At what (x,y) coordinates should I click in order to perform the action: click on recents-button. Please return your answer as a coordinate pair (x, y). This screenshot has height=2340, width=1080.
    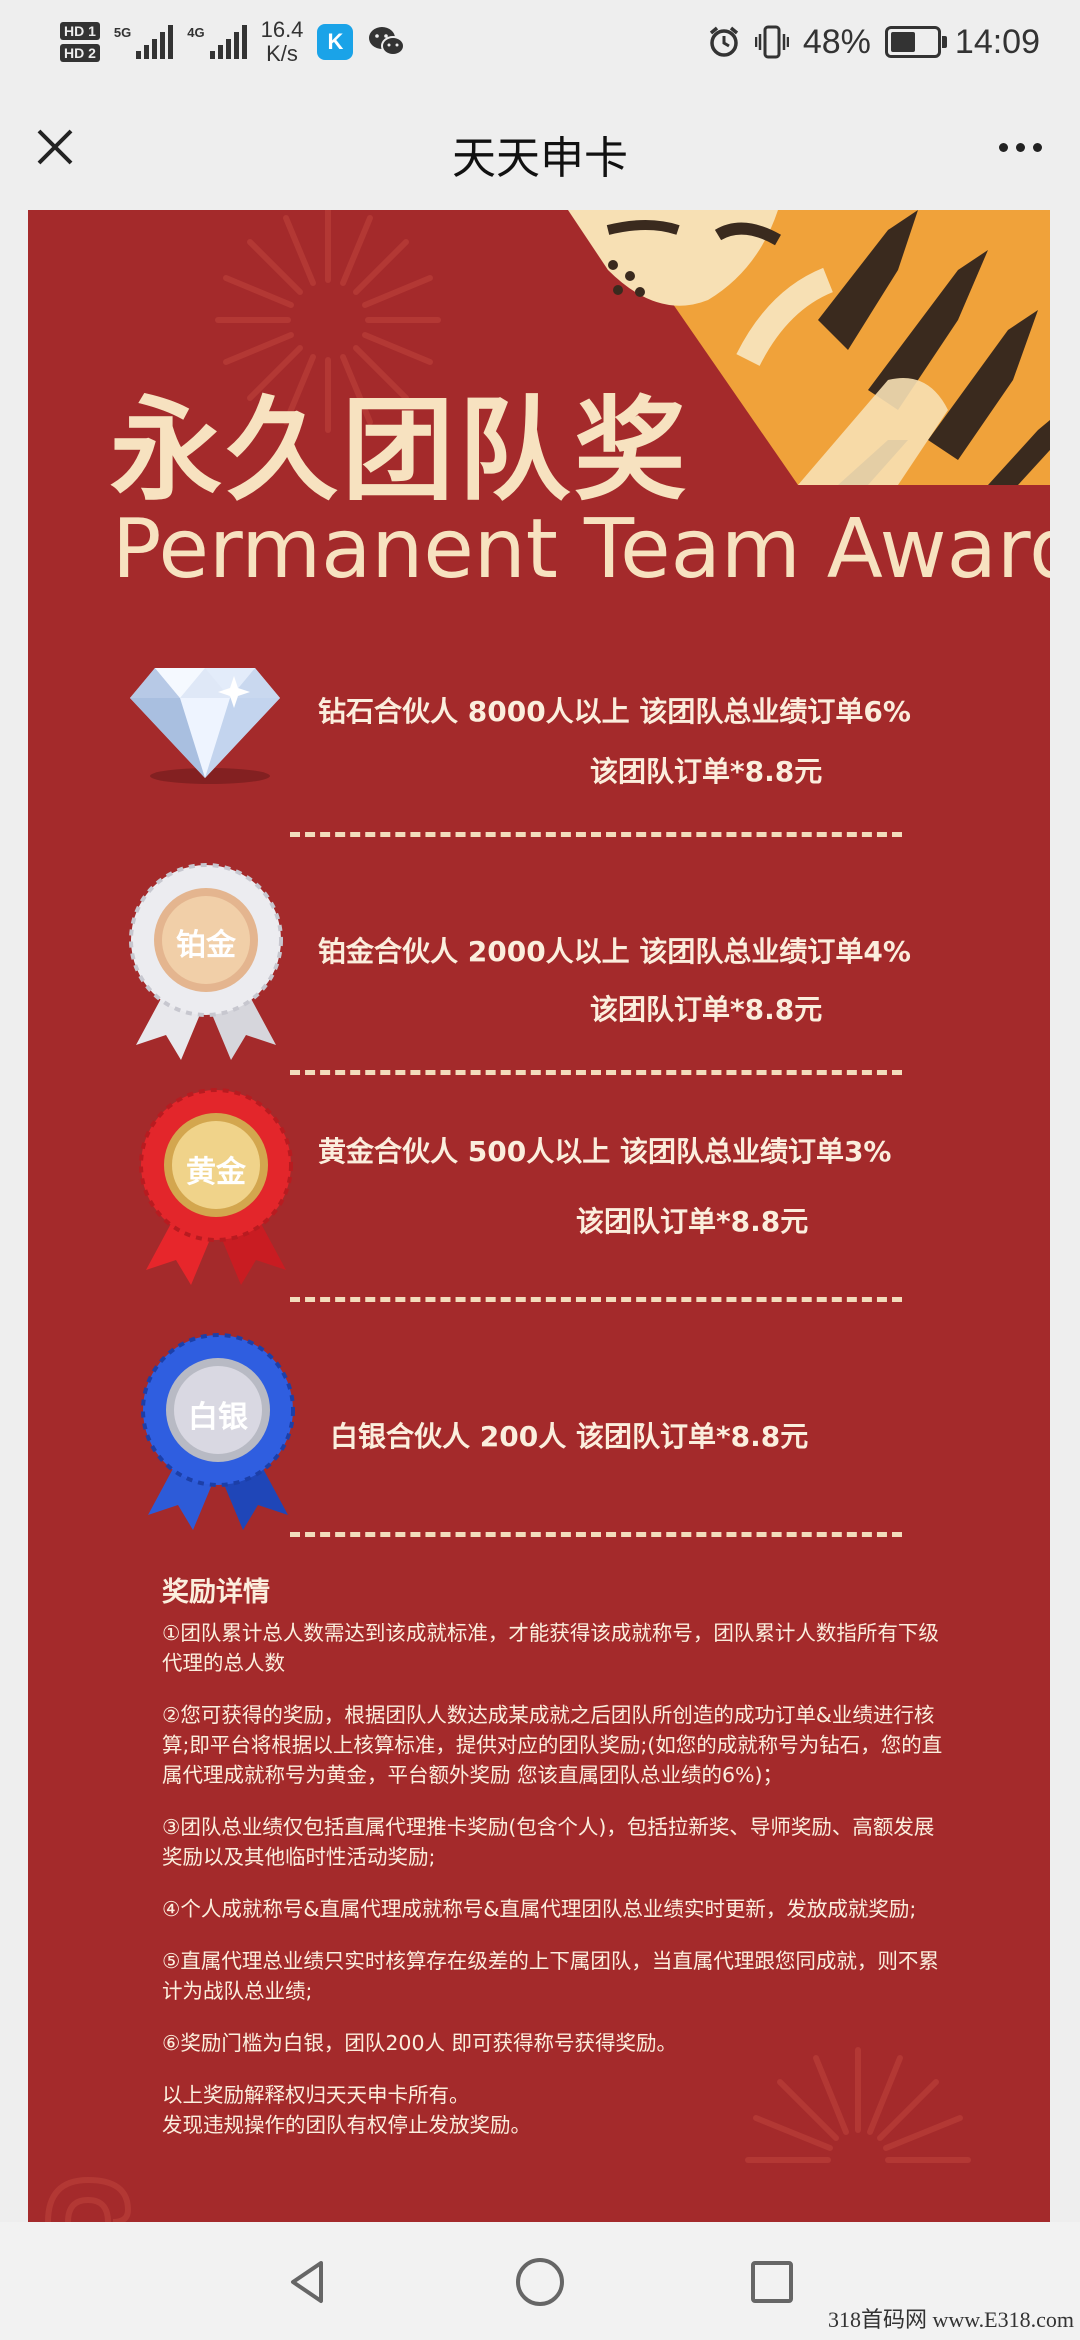
    Looking at the image, I should click on (772, 2282).